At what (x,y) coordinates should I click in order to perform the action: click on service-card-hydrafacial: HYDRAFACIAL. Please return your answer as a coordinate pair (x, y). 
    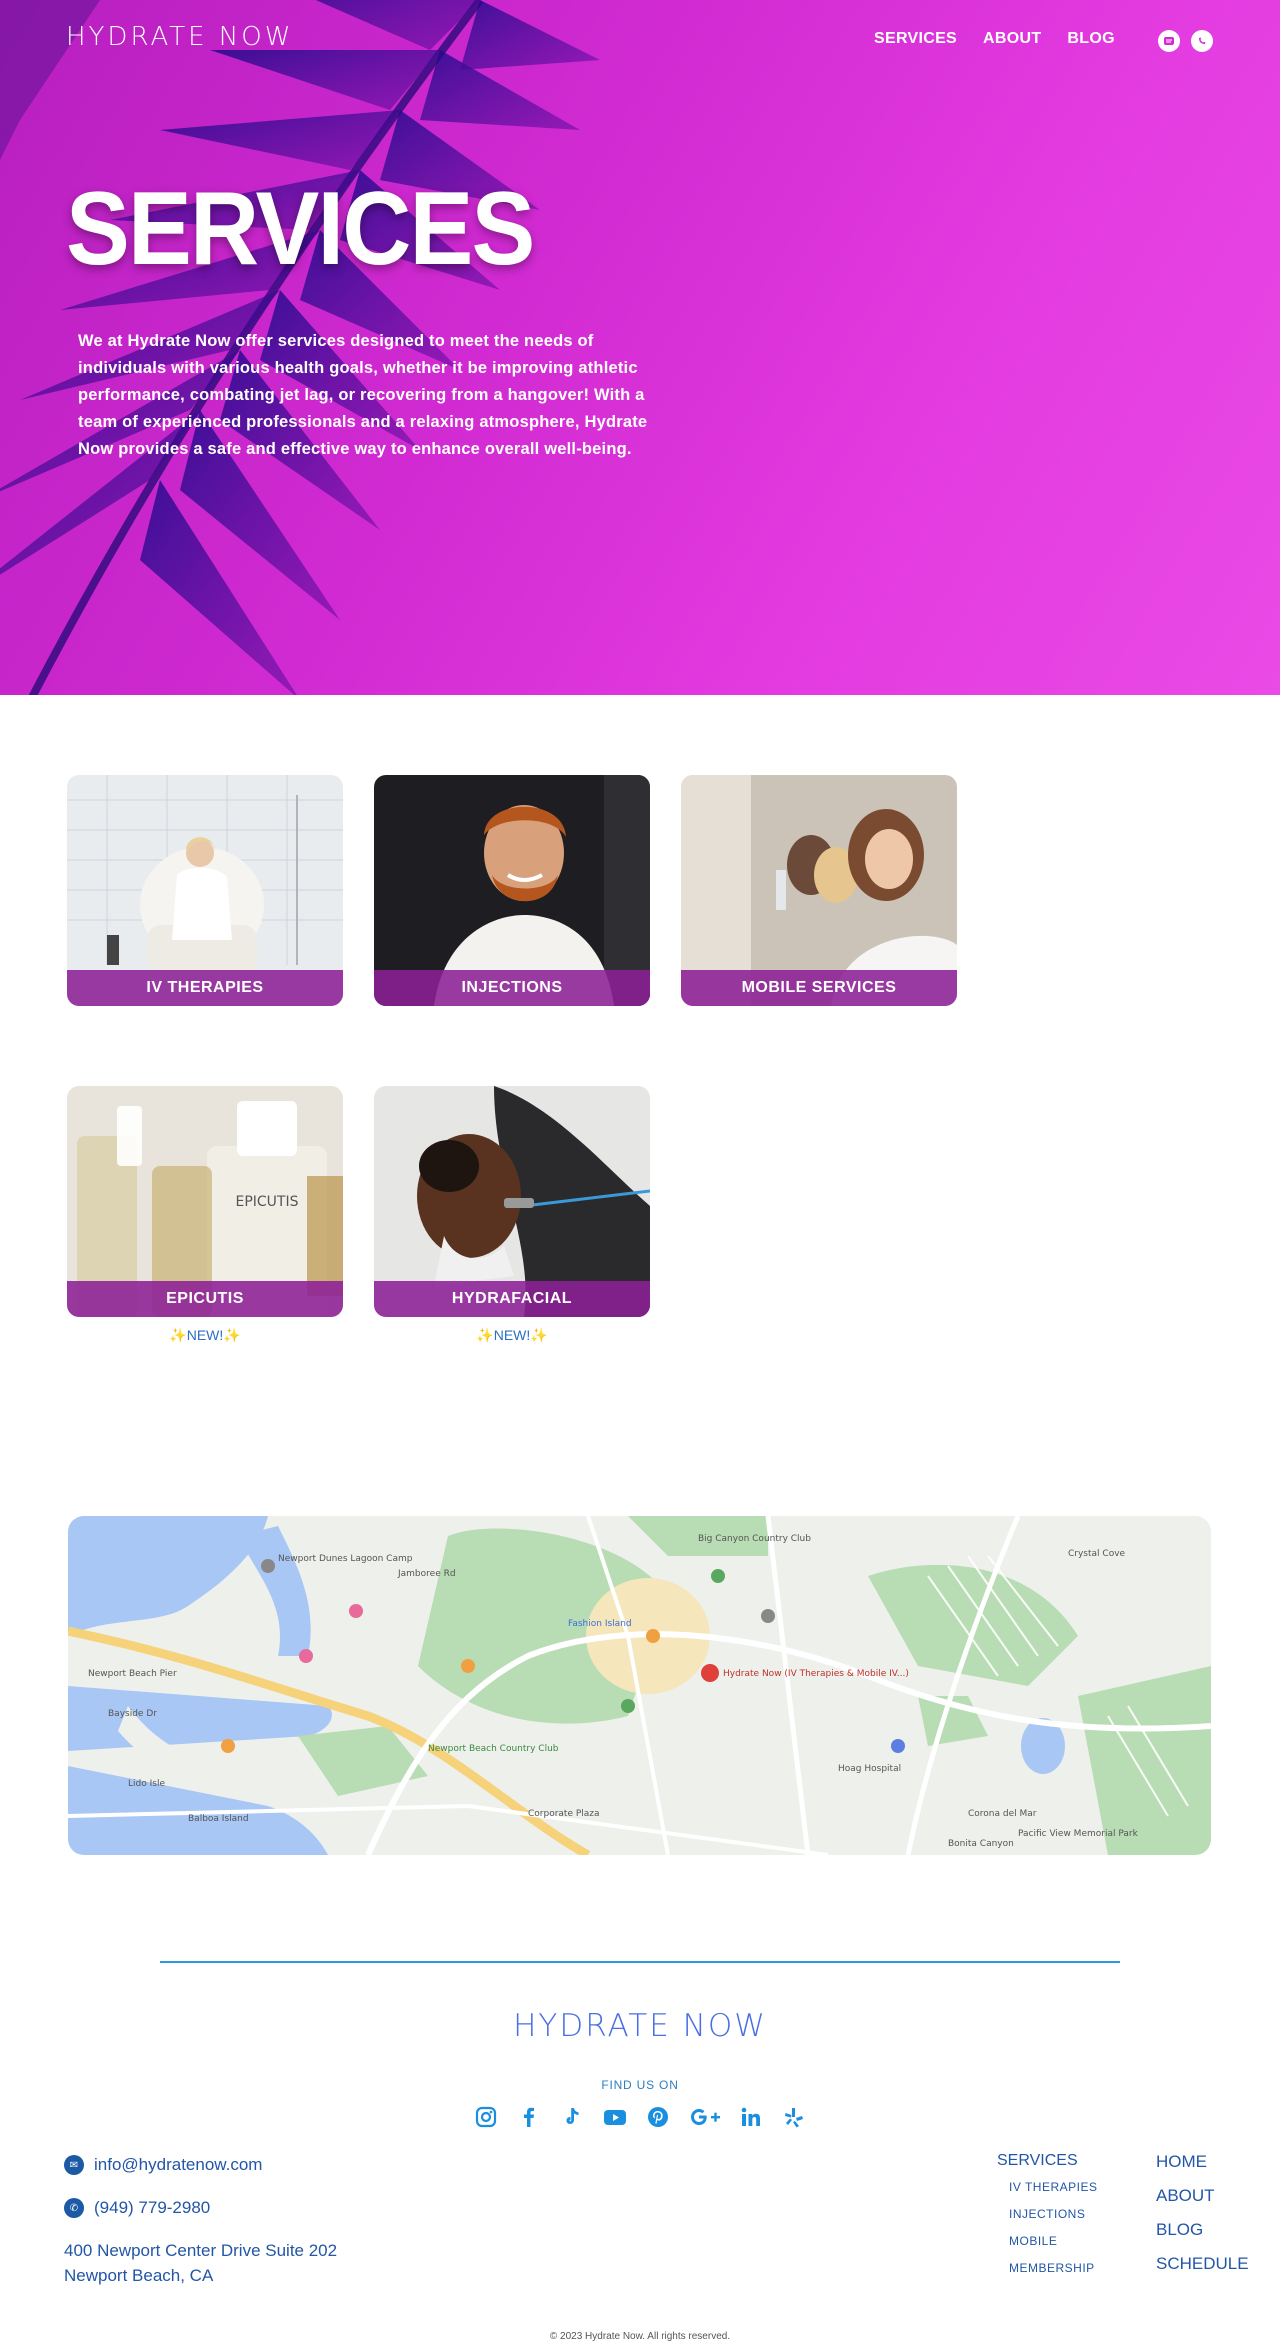
    Looking at the image, I should click on (512, 1201).